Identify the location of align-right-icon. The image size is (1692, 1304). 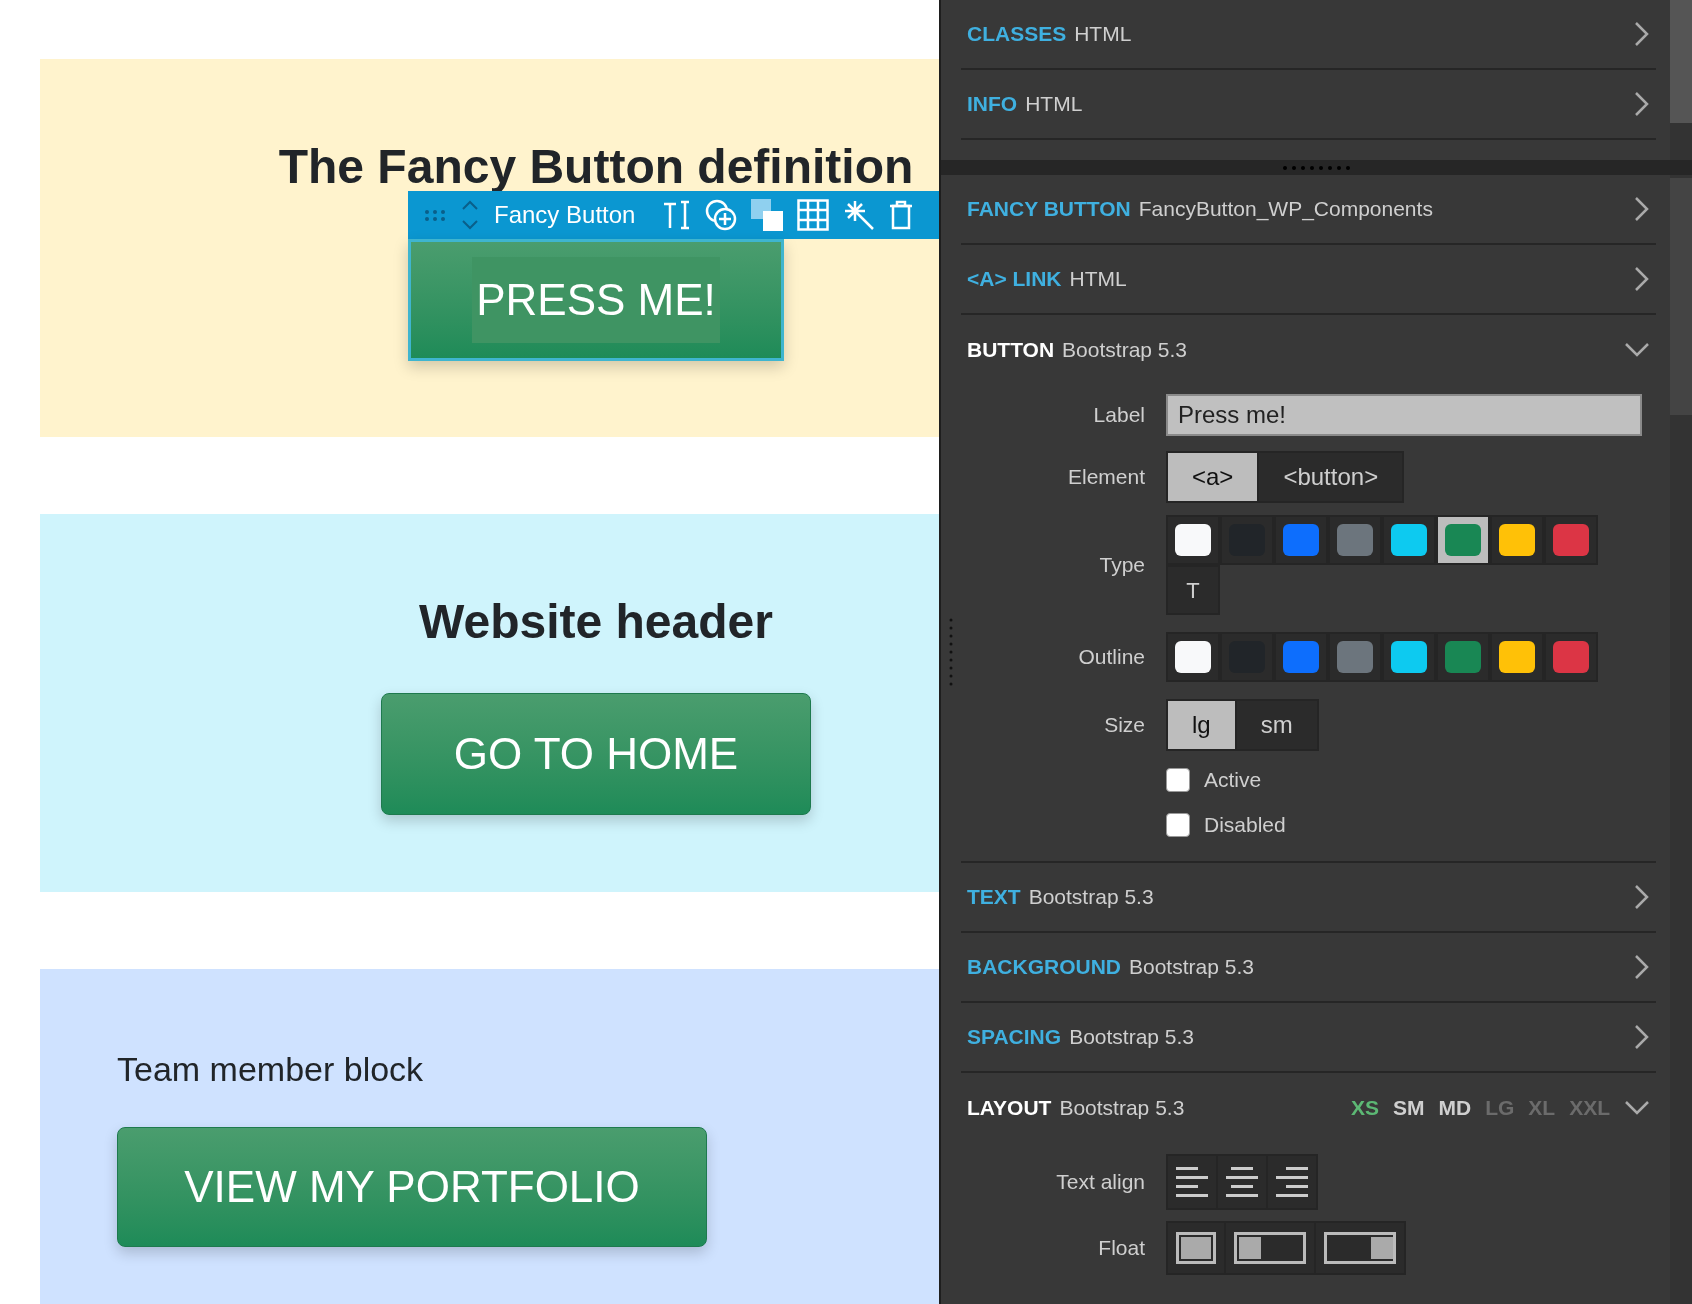
(1292, 1182).